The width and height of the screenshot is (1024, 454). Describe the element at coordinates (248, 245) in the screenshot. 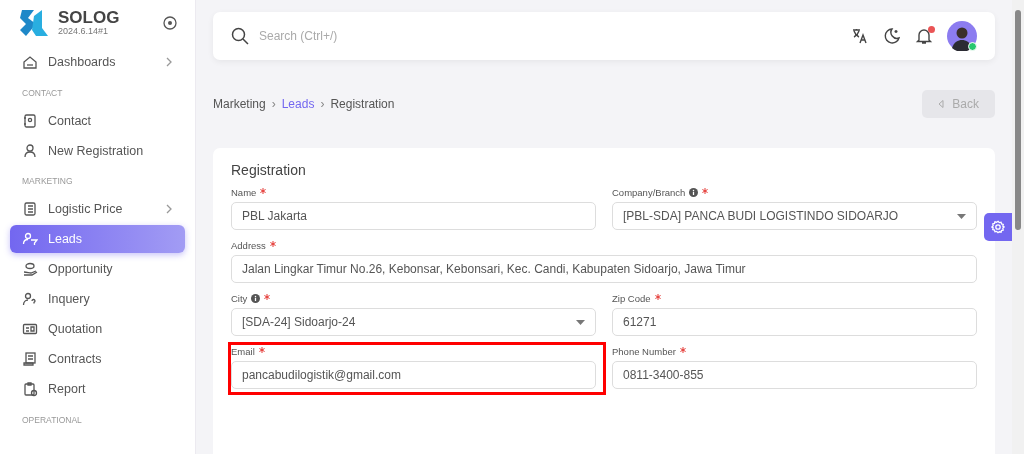

I see `field-label: Address` at that location.